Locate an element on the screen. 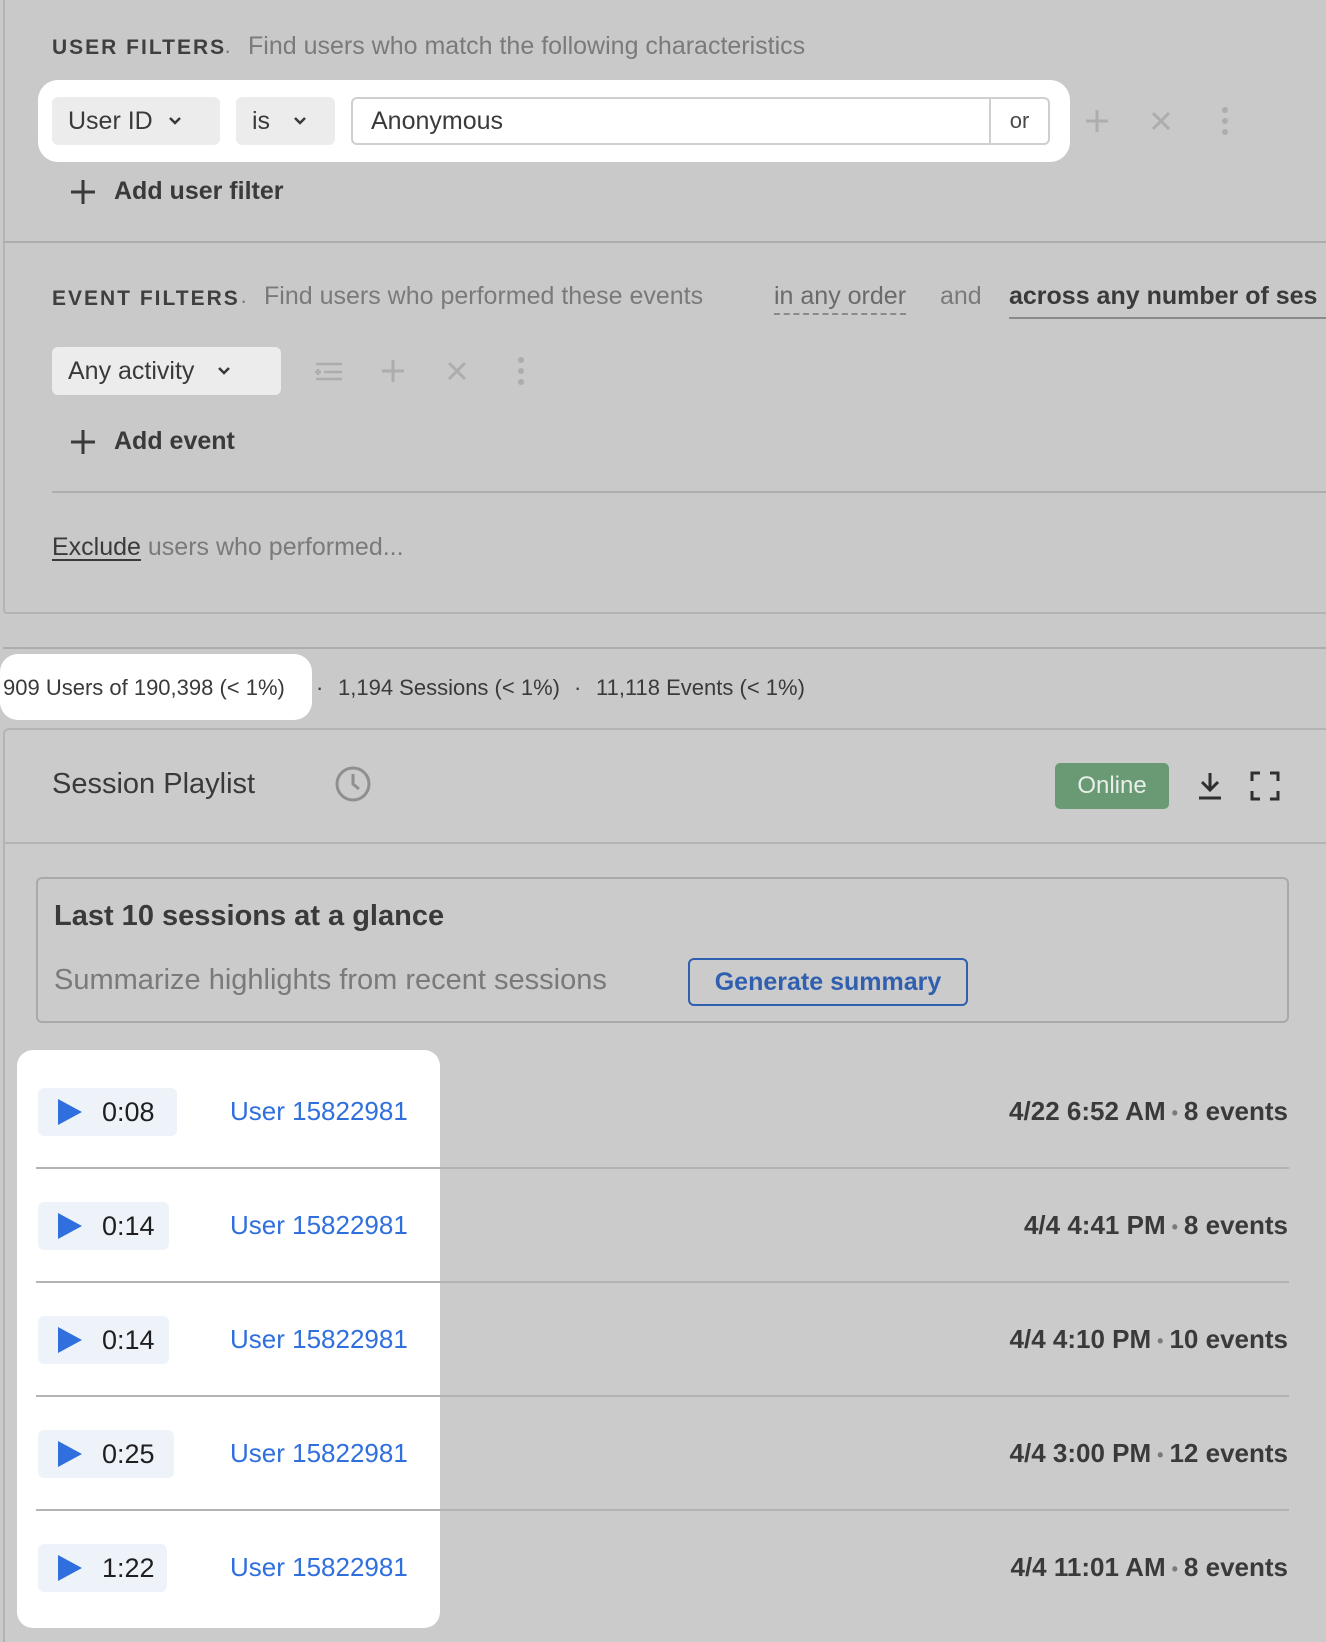  session-meta: 4/4 4:41 PM • 8 events is located at coordinates (1156, 1225).